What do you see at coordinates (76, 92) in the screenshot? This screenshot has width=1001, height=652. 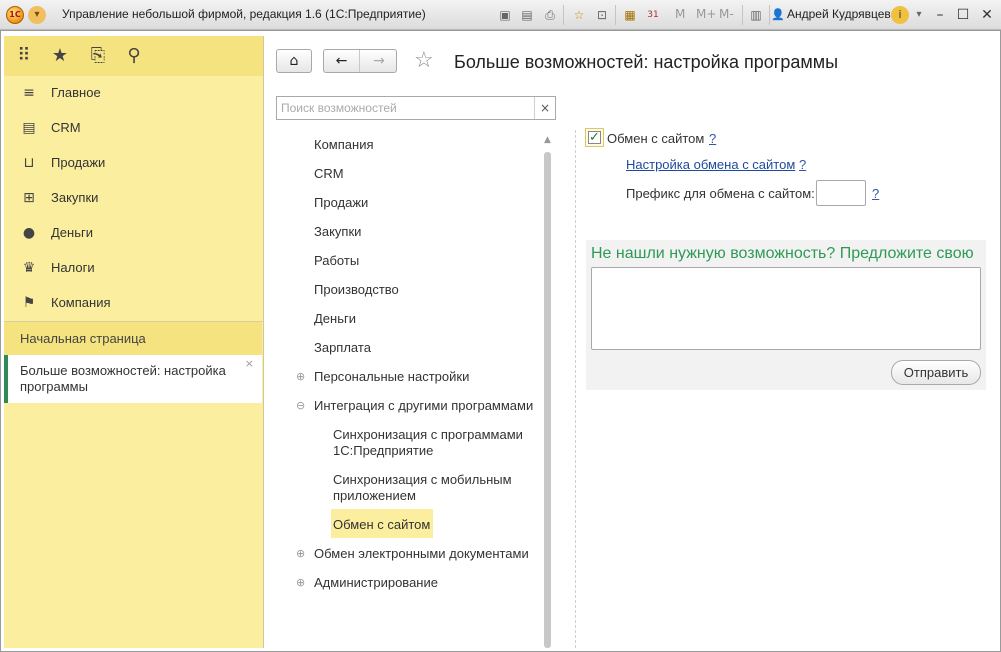 I see `sidebar-item-label: Главное` at bounding box center [76, 92].